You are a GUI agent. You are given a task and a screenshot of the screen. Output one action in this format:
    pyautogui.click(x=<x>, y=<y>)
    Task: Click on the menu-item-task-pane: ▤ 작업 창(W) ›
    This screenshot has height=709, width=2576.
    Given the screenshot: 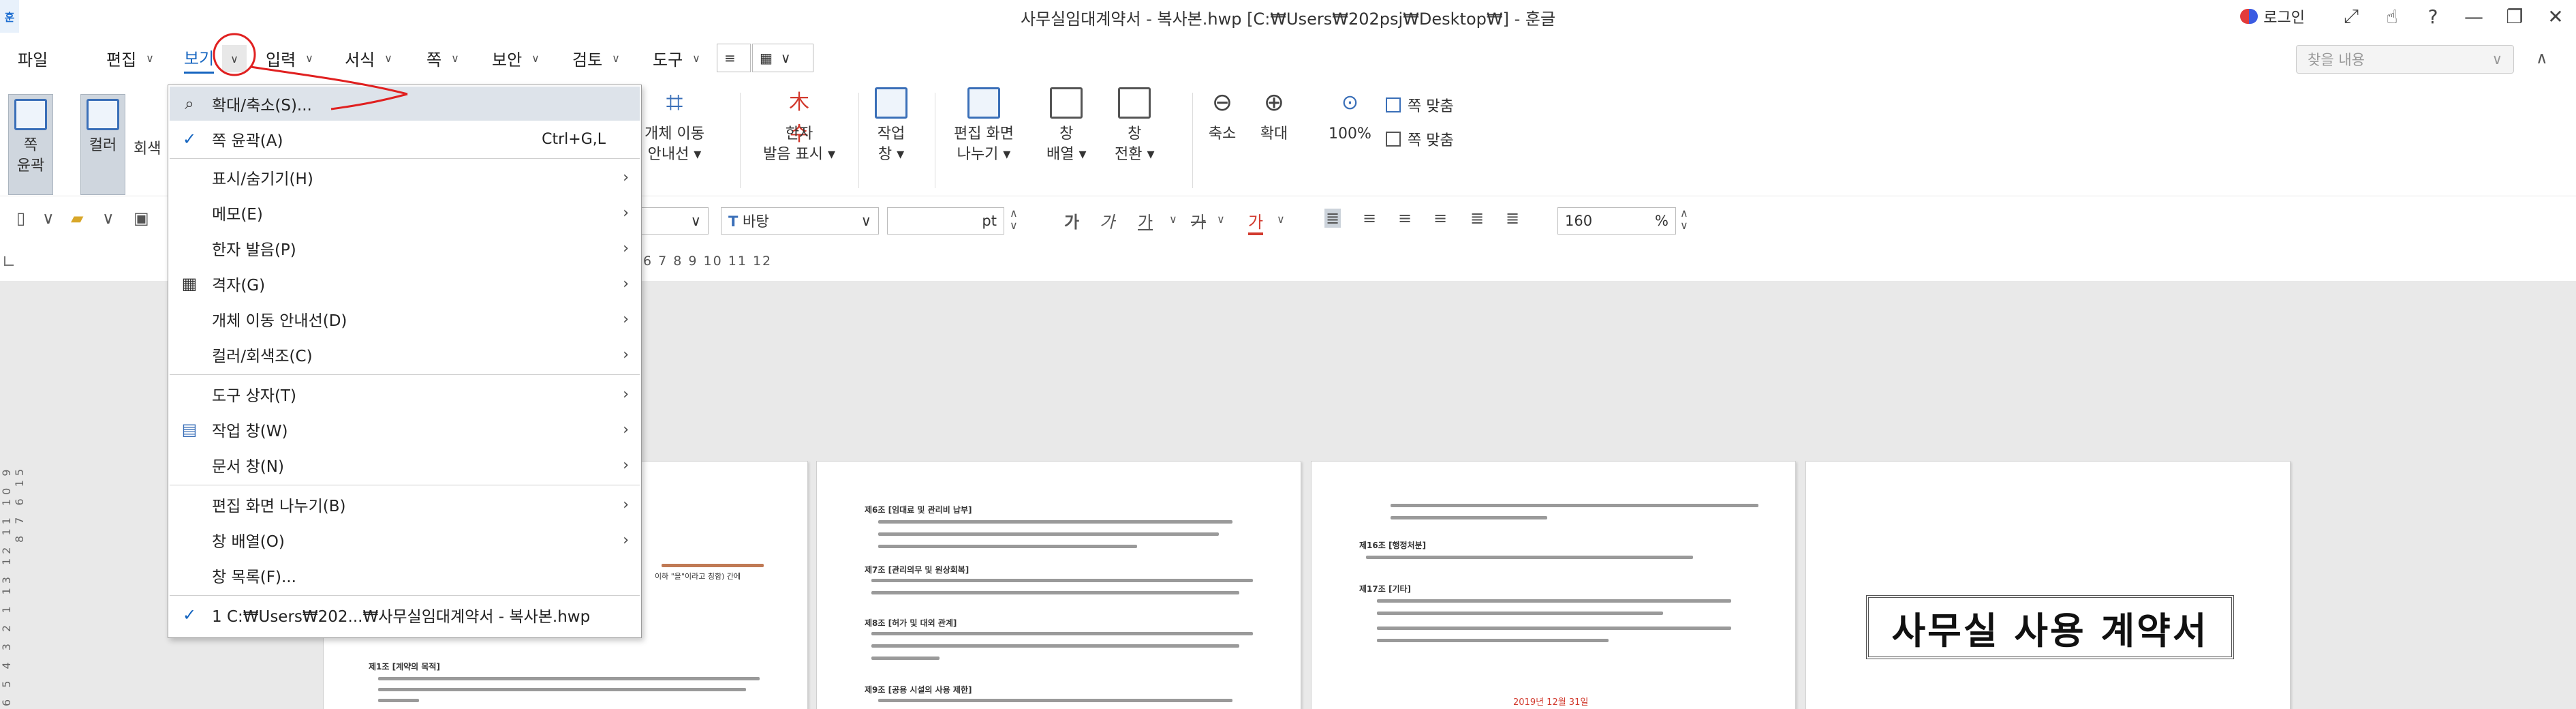 What is the action you would take?
    pyautogui.click(x=405, y=429)
    